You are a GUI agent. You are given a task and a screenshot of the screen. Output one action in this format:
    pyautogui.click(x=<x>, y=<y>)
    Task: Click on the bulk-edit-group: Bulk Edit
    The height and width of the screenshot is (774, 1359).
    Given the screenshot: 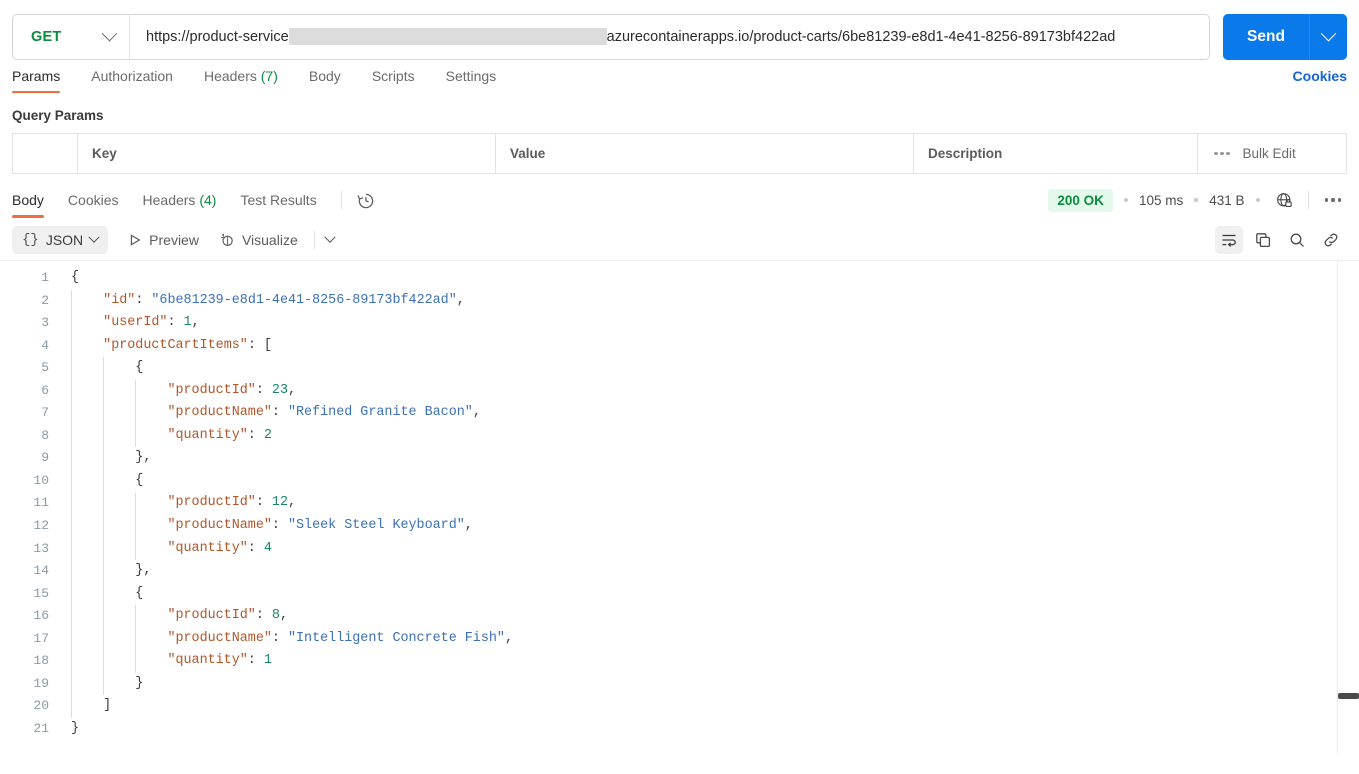 What is the action you would take?
    pyautogui.click(x=1272, y=153)
    